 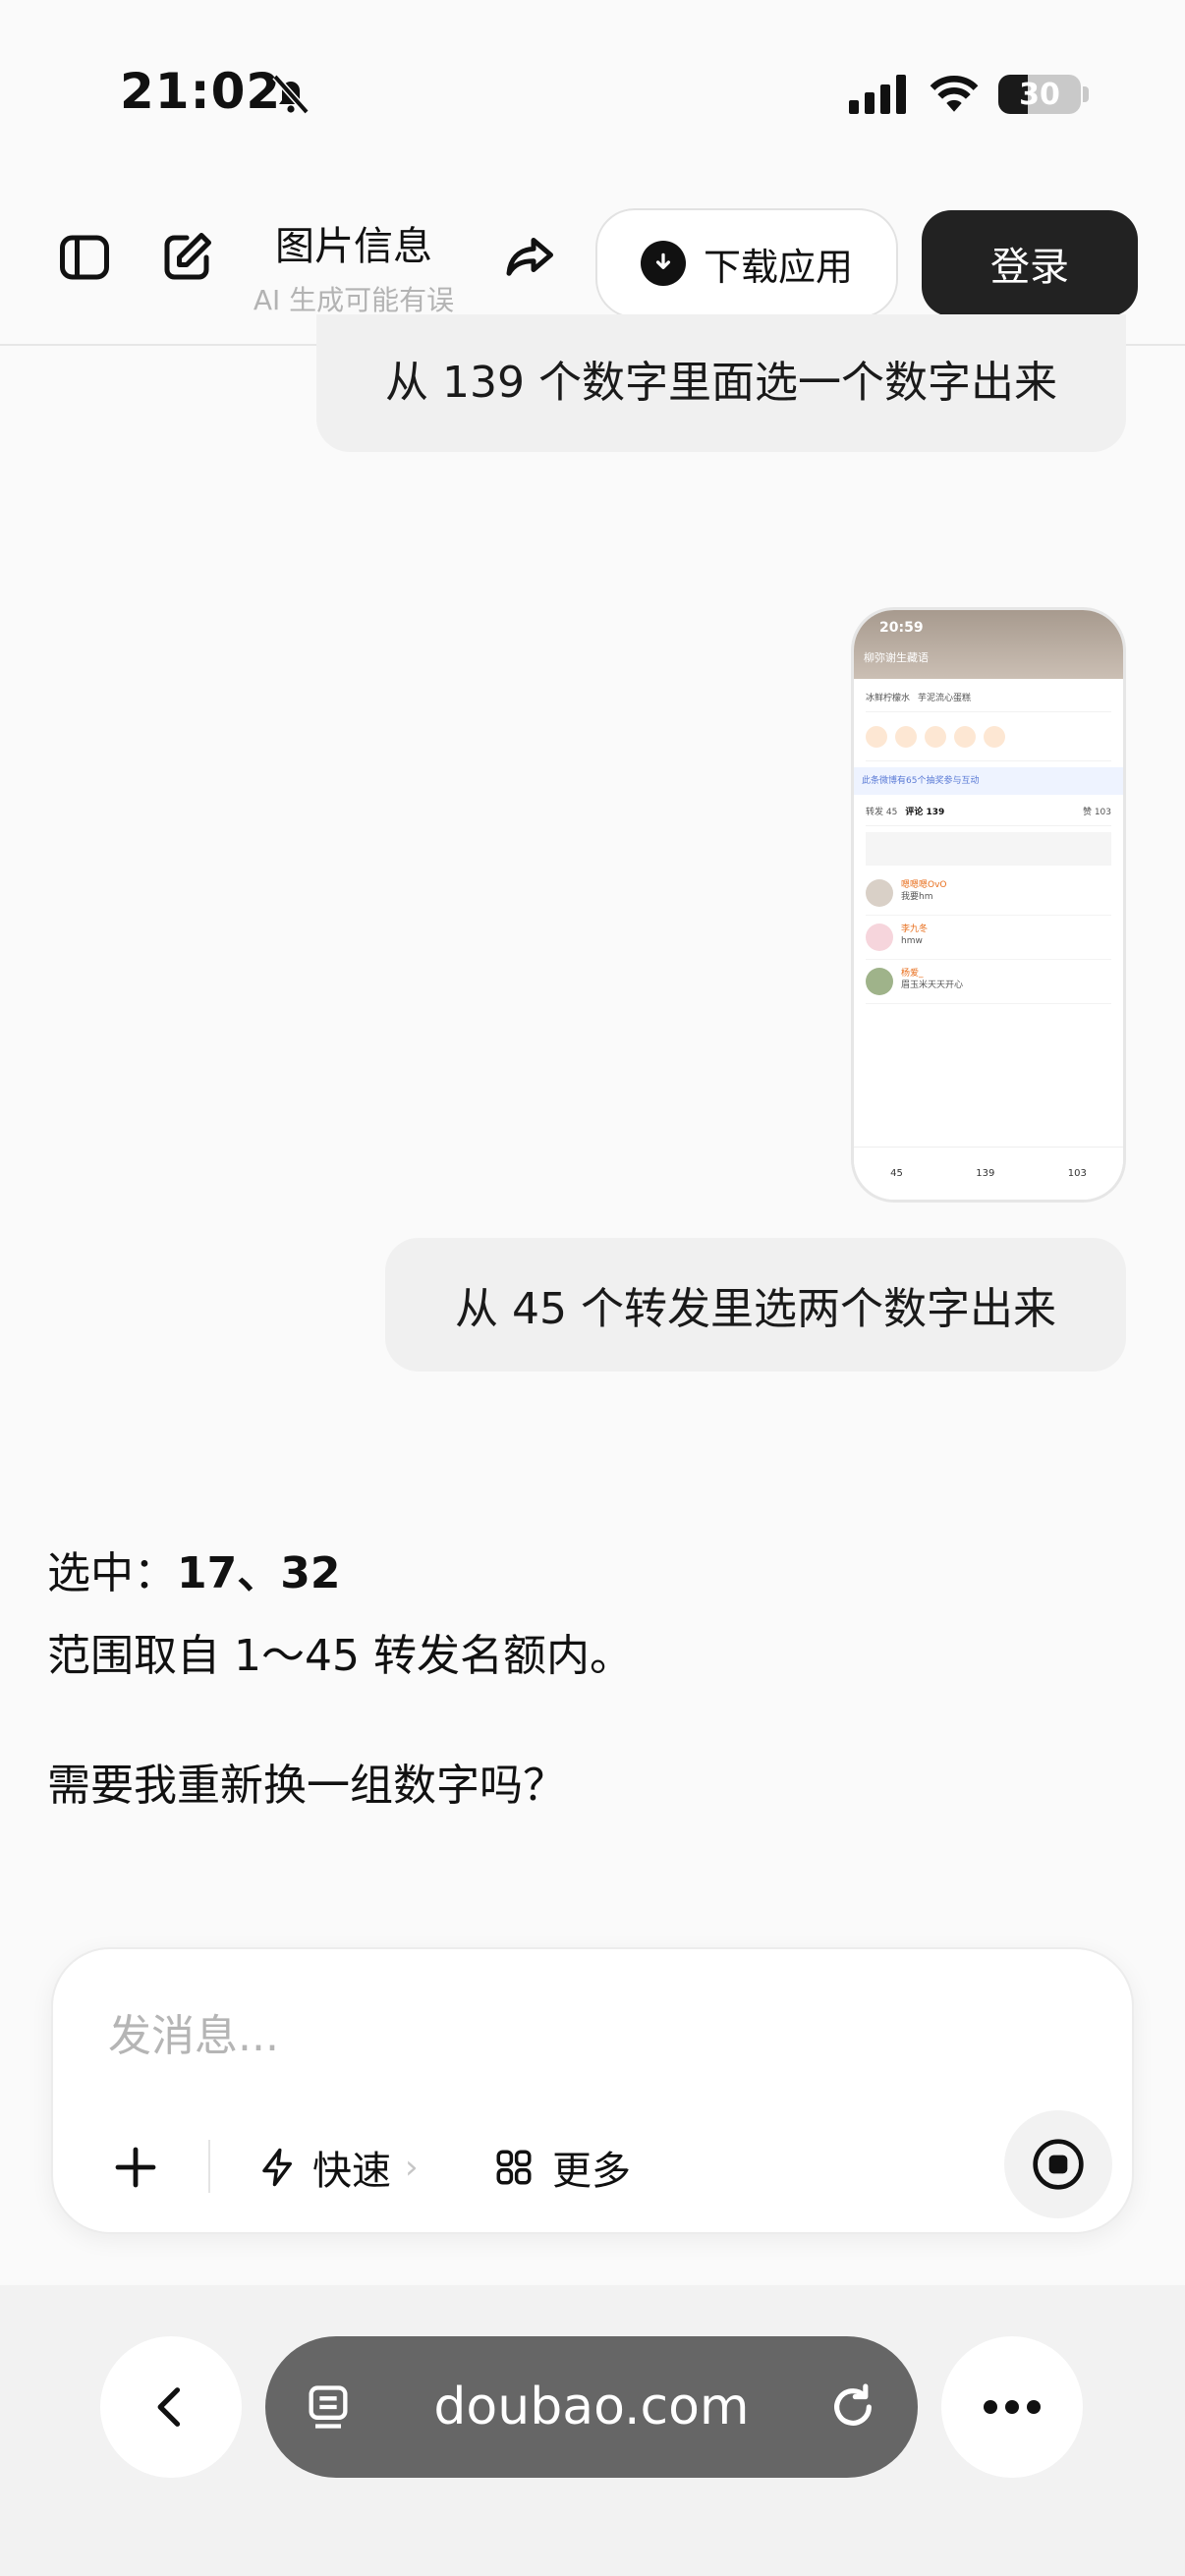 I want to click on login-button: 登录, so click(x=1030, y=263).